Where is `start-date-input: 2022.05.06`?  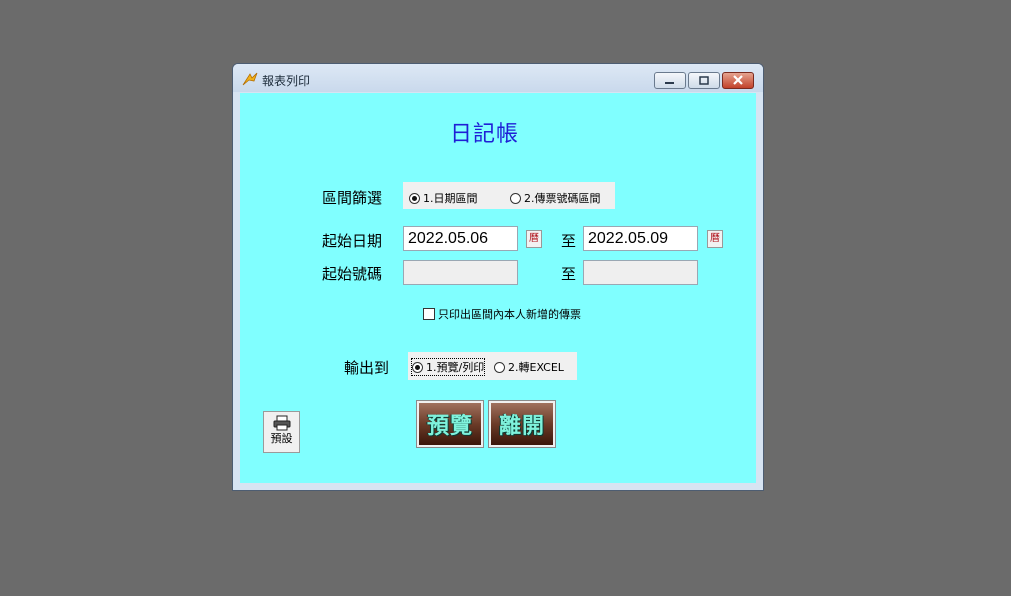
start-date-input: 2022.05.06 is located at coordinates (460, 238).